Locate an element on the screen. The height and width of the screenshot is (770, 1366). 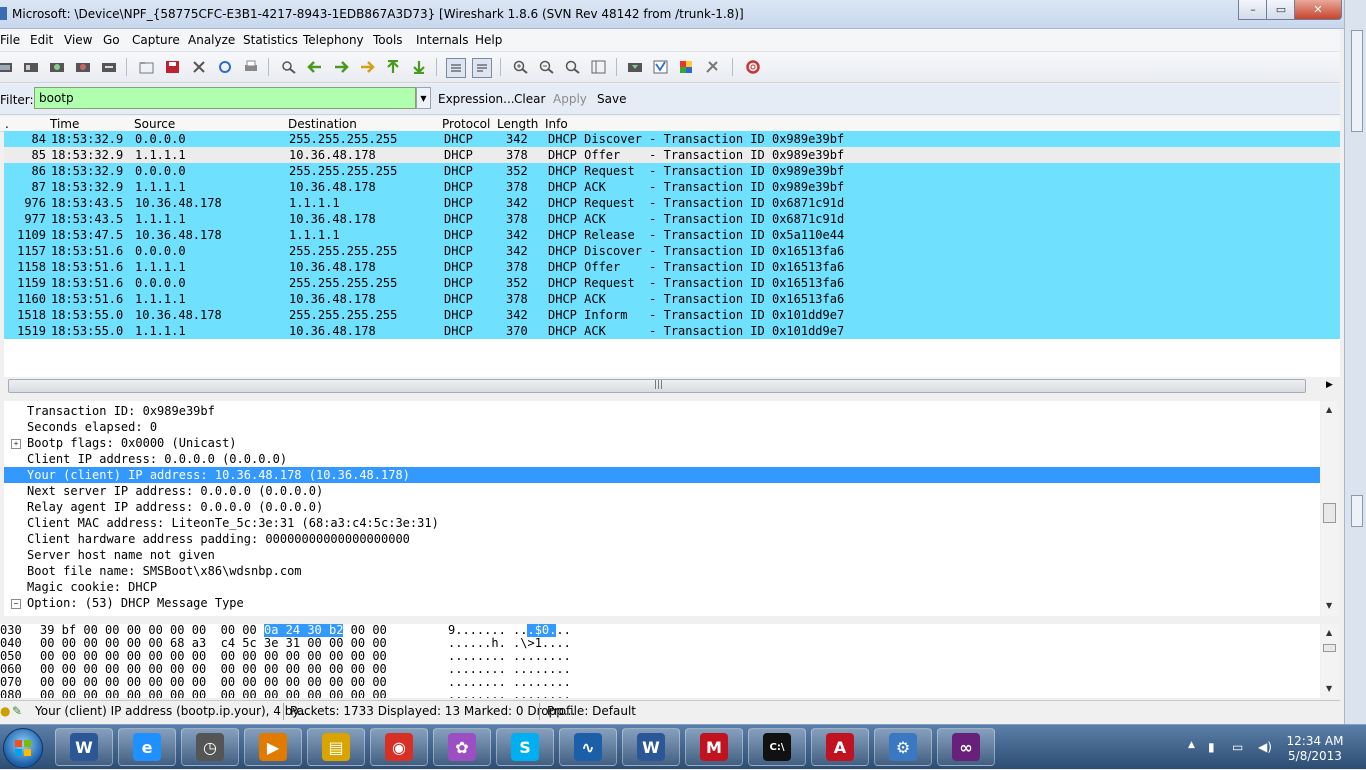
column-time: Time is located at coordinates (64, 124).